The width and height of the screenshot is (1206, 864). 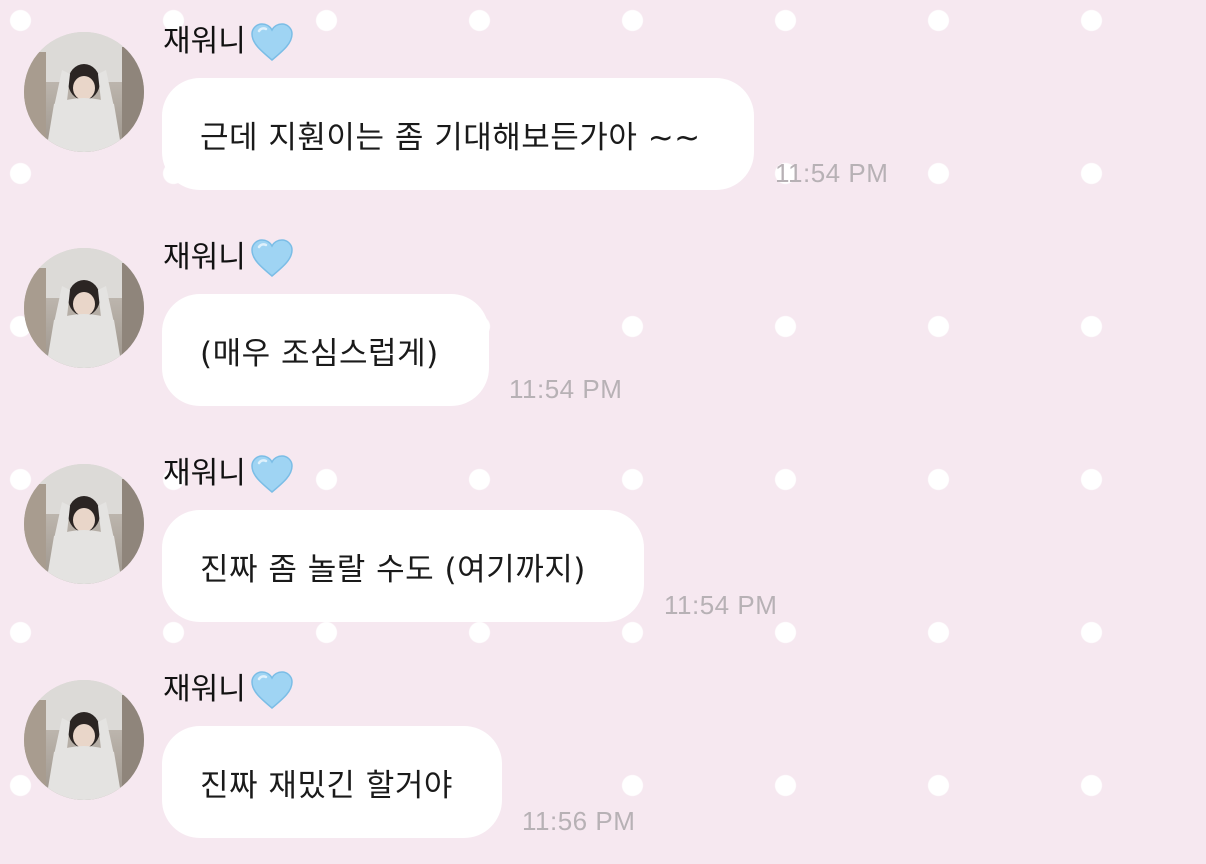 What do you see at coordinates (450, 137) in the screenshot?
I see `message-text: 근데 지훤이는 좀 기대해보든가아 ~~` at bounding box center [450, 137].